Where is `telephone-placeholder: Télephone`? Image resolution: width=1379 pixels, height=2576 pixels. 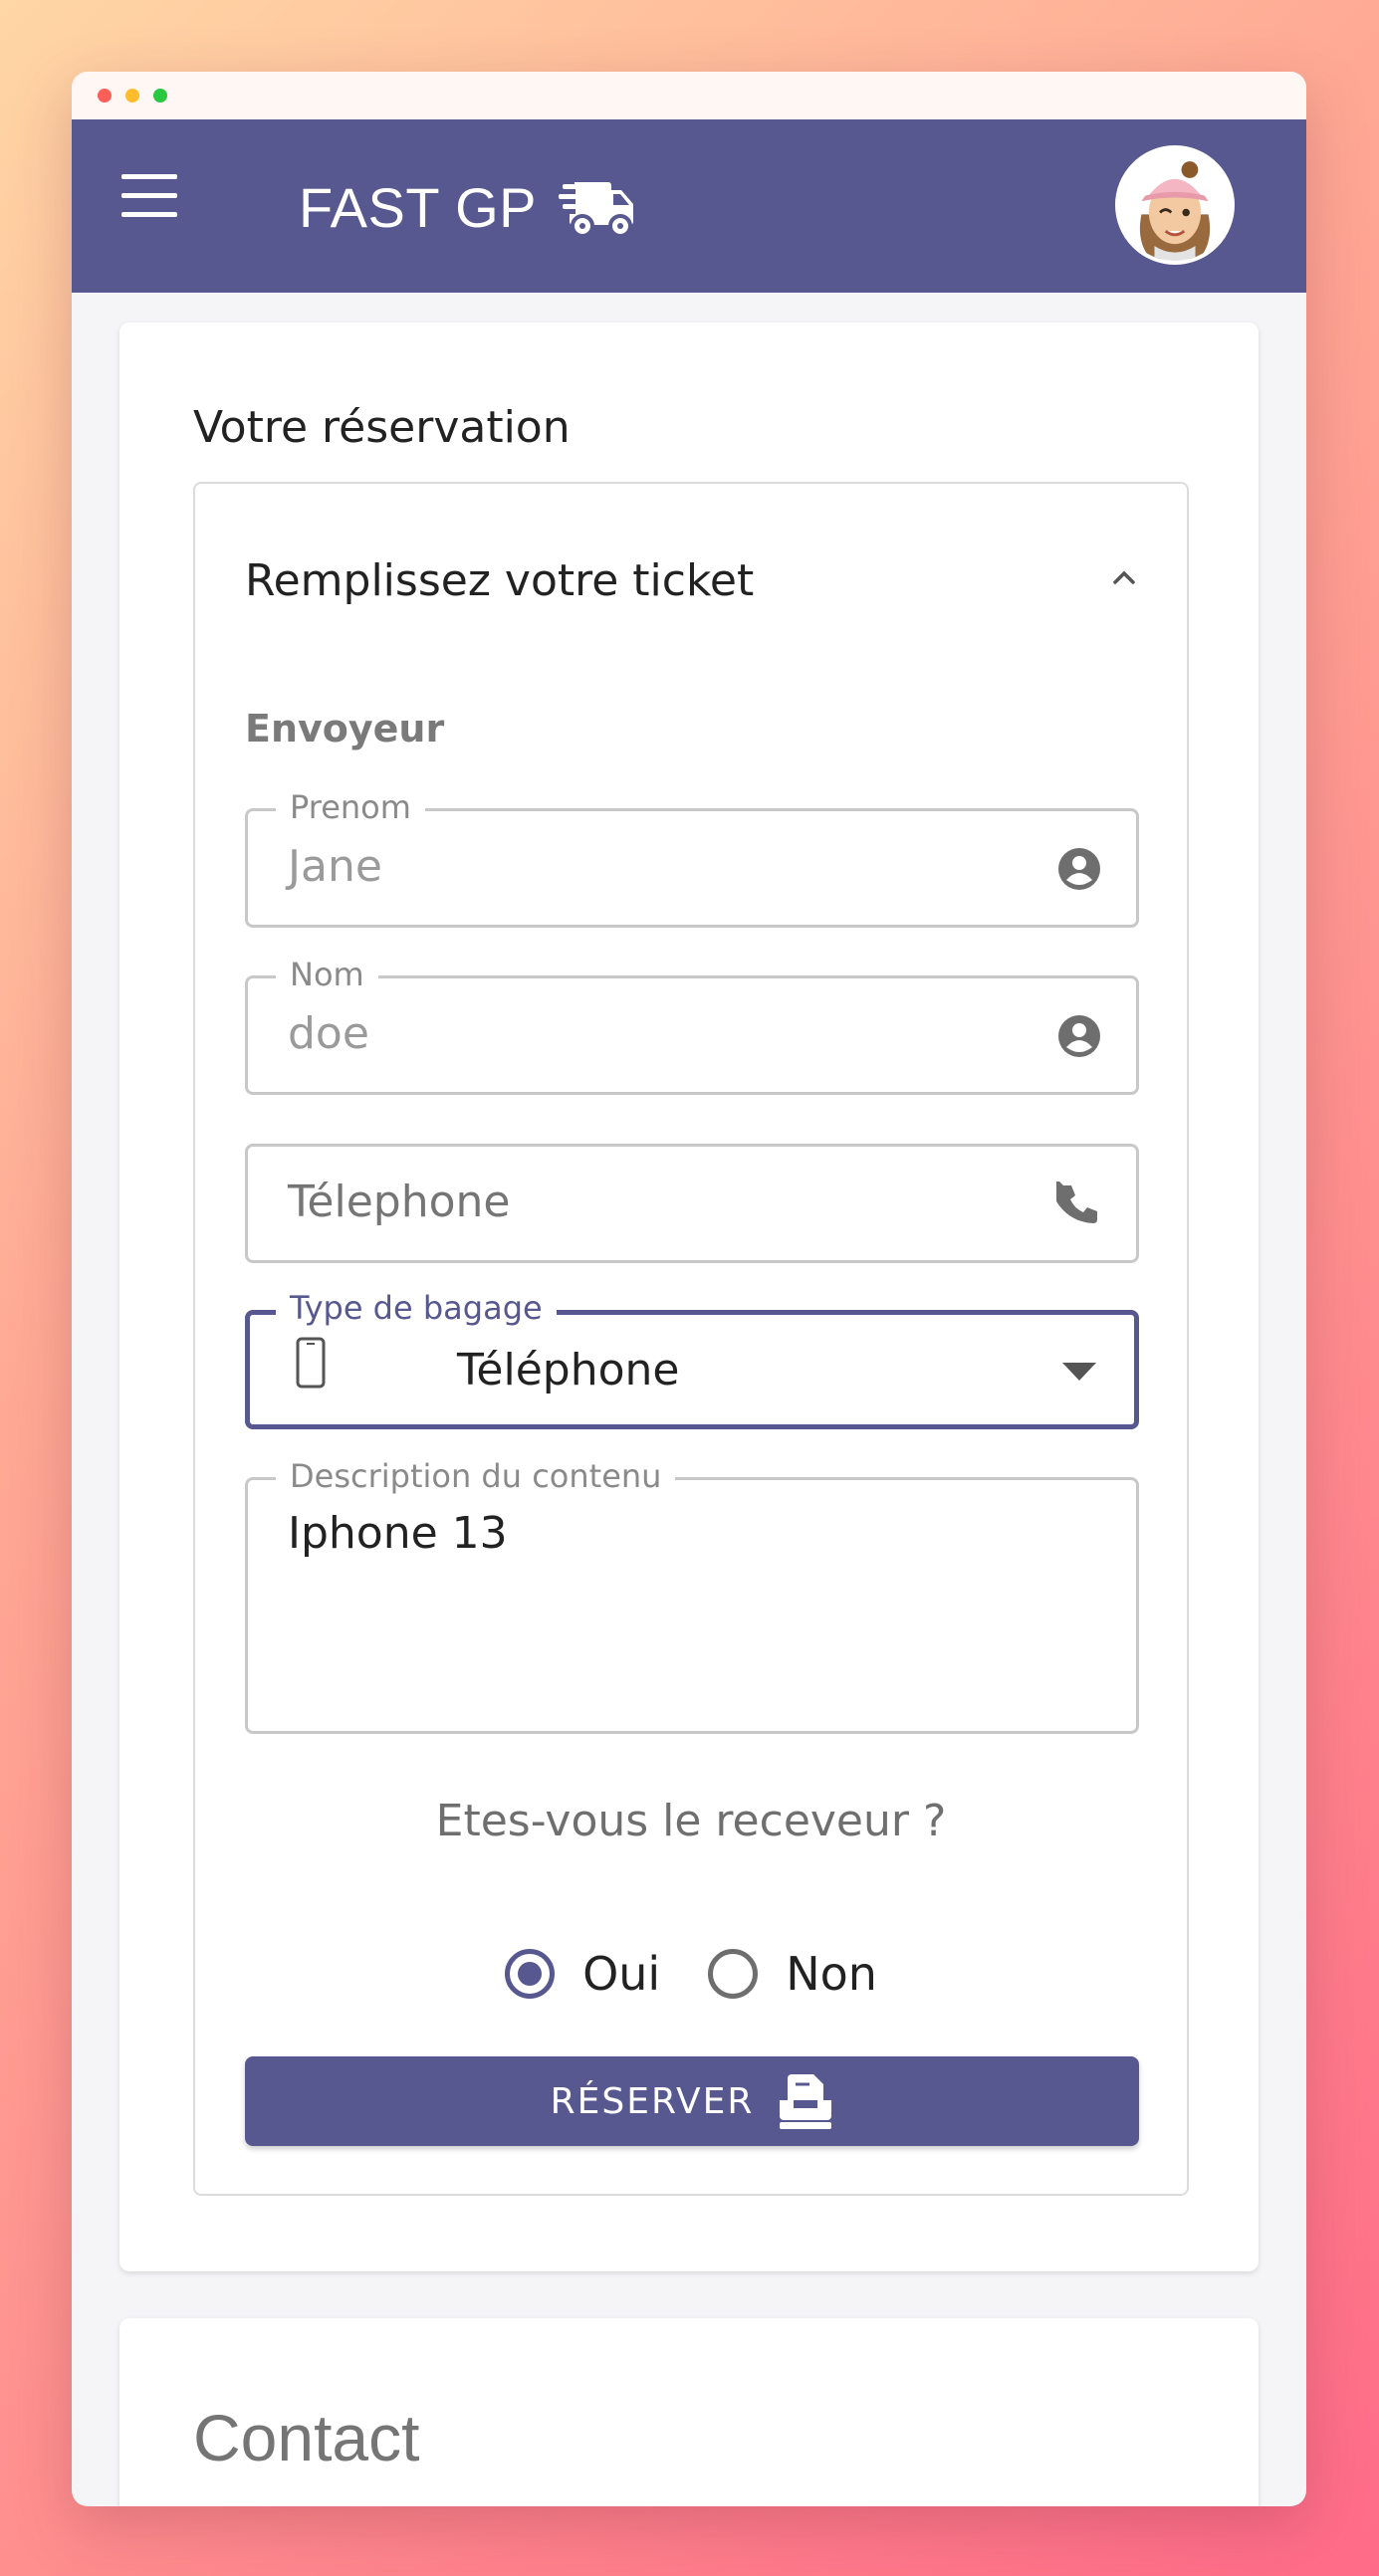
telephone-placeholder: Télephone is located at coordinates (399, 1202).